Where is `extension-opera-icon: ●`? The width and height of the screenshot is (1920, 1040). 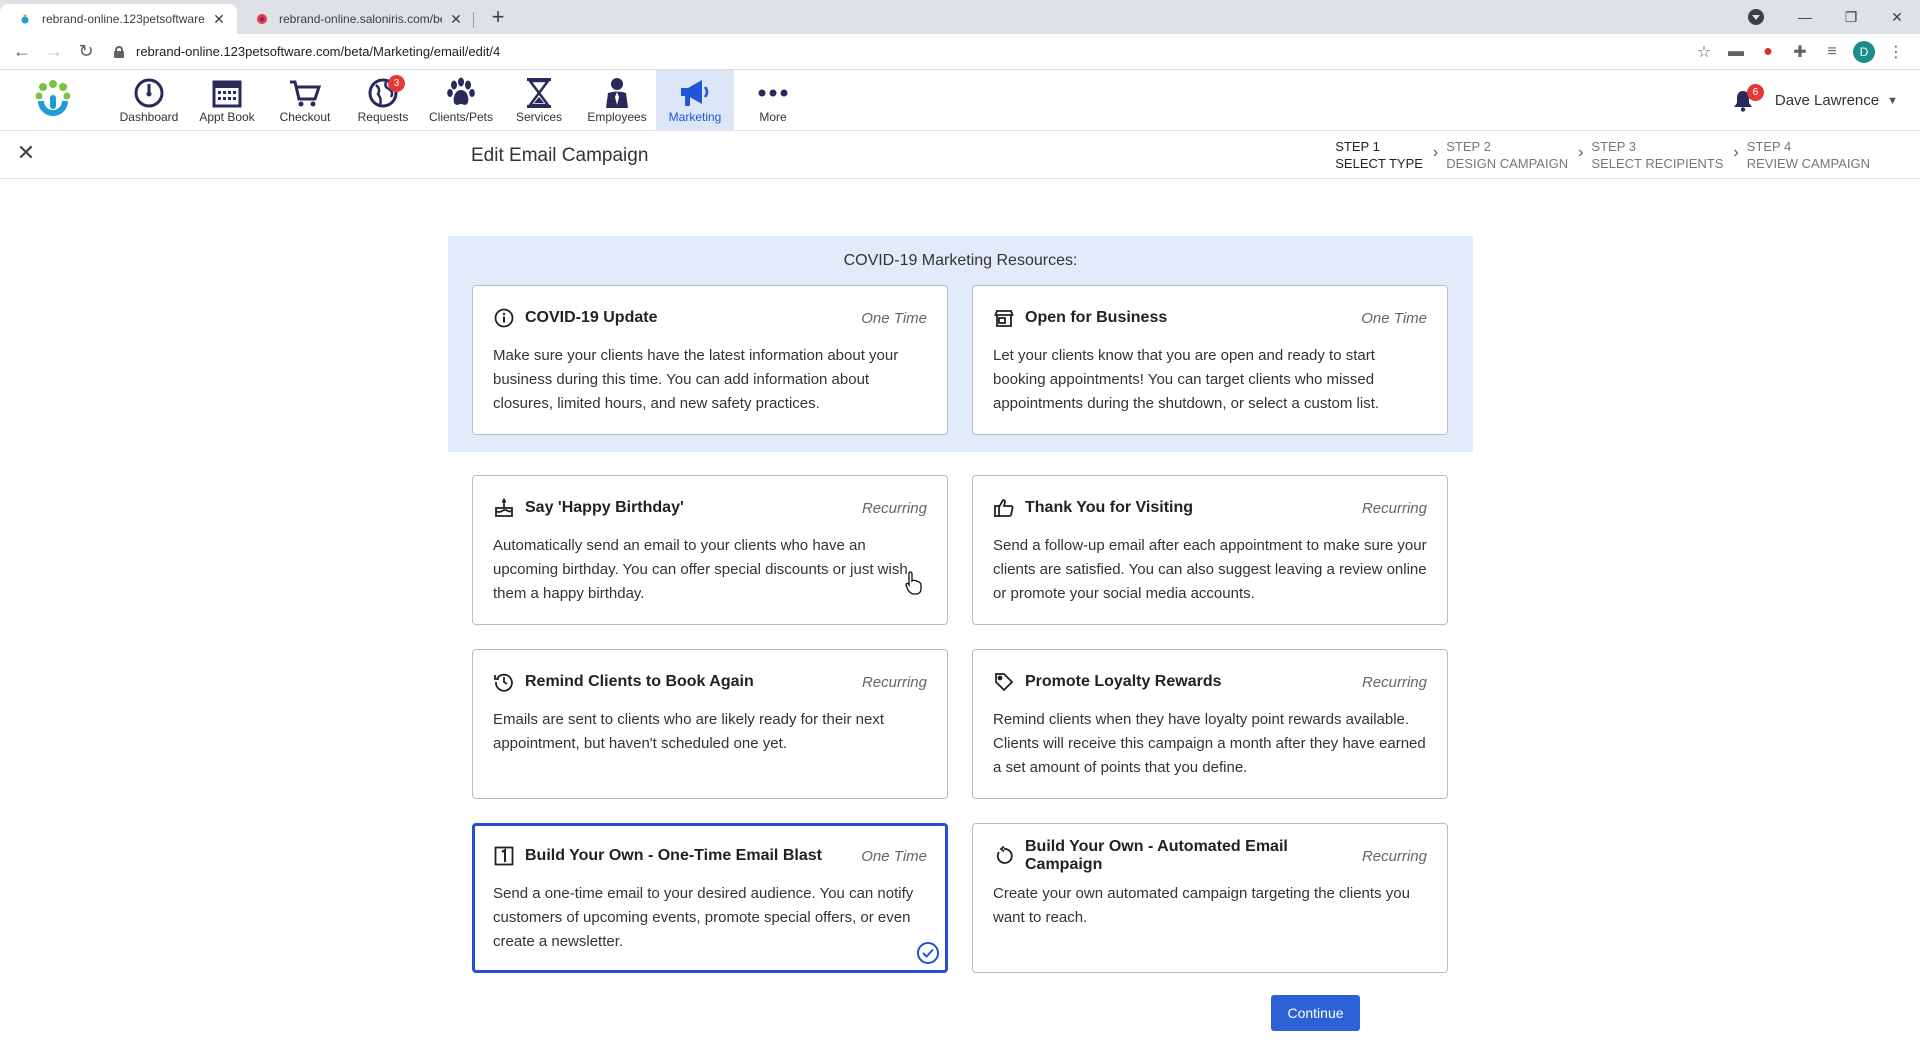
extension-opera-icon: ● is located at coordinates (1768, 52).